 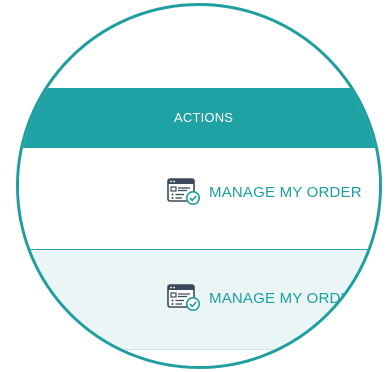 I want to click on actions-column-header: ACTIONS, so click(x=204, y=117).